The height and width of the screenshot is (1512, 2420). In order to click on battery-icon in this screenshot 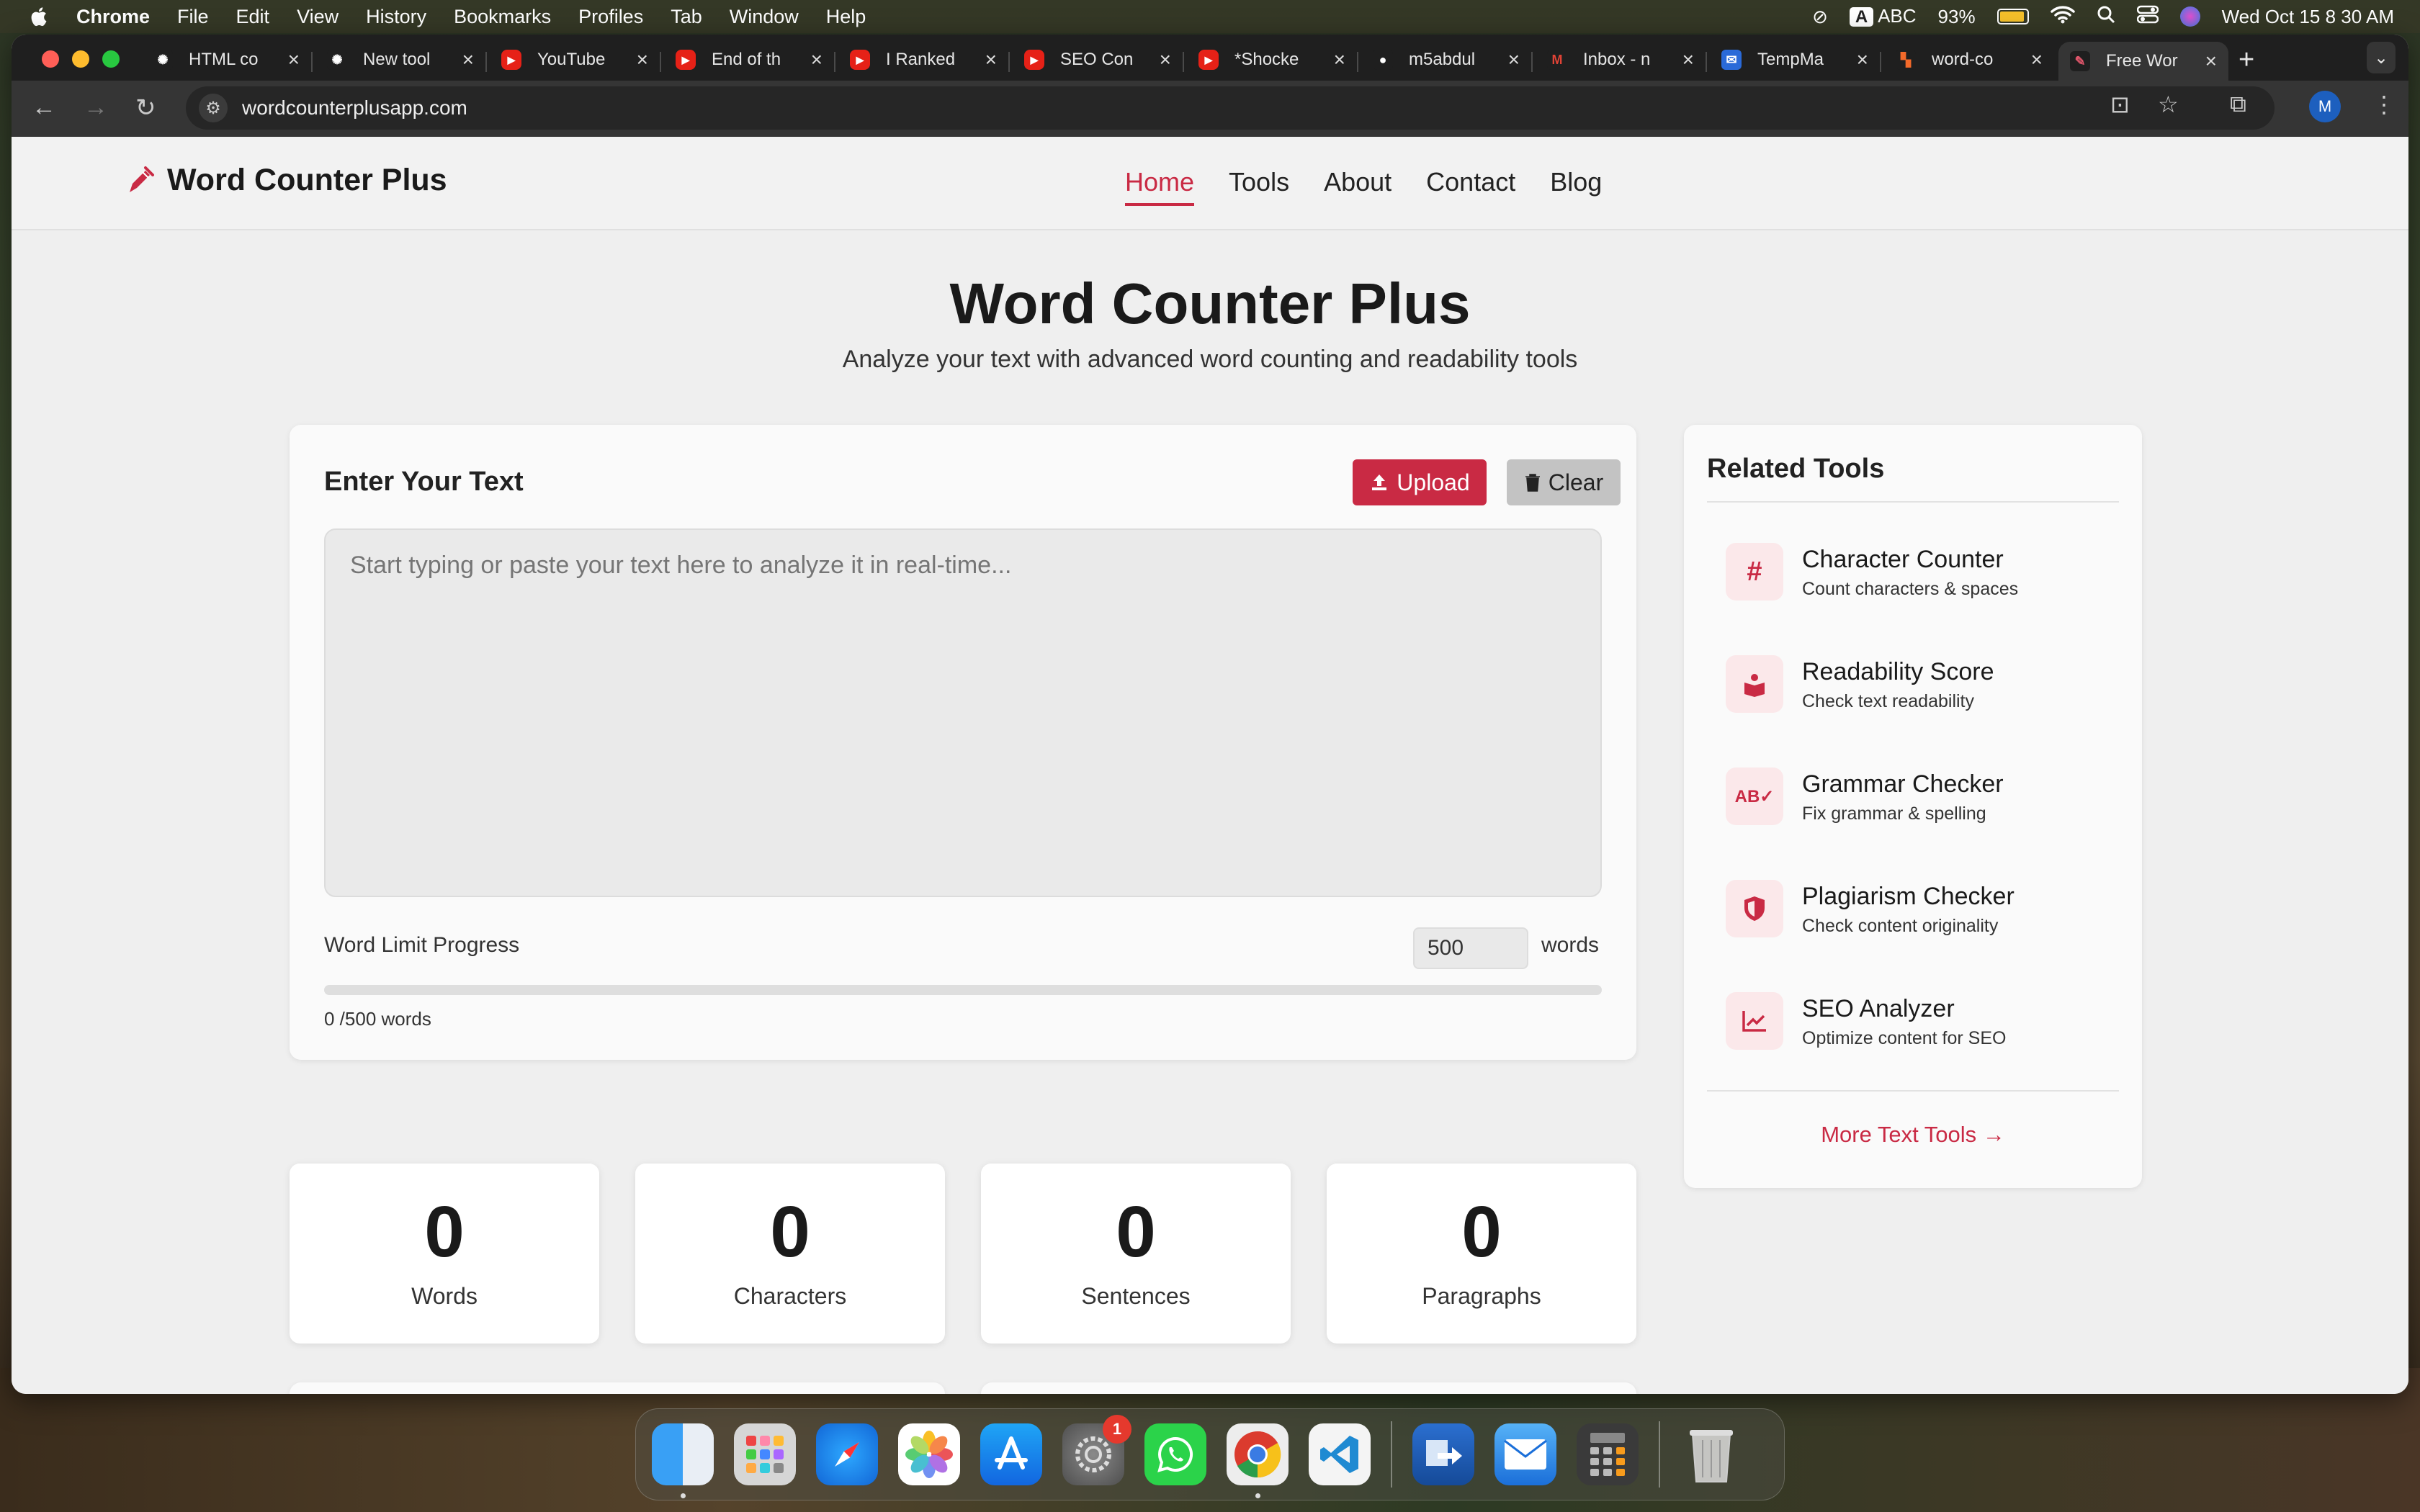, I will do `click(2012, 16)`.